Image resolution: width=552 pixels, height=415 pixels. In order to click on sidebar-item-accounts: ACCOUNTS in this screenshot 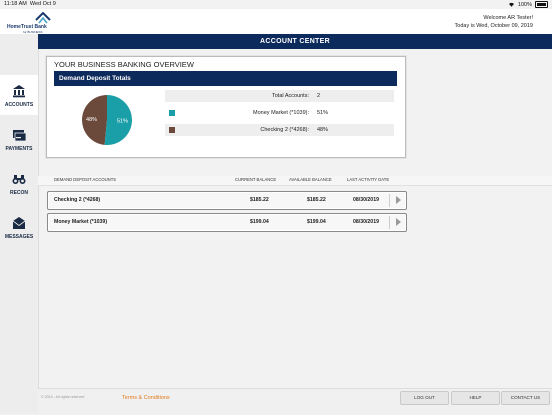, I will do `click(19, 95)`.